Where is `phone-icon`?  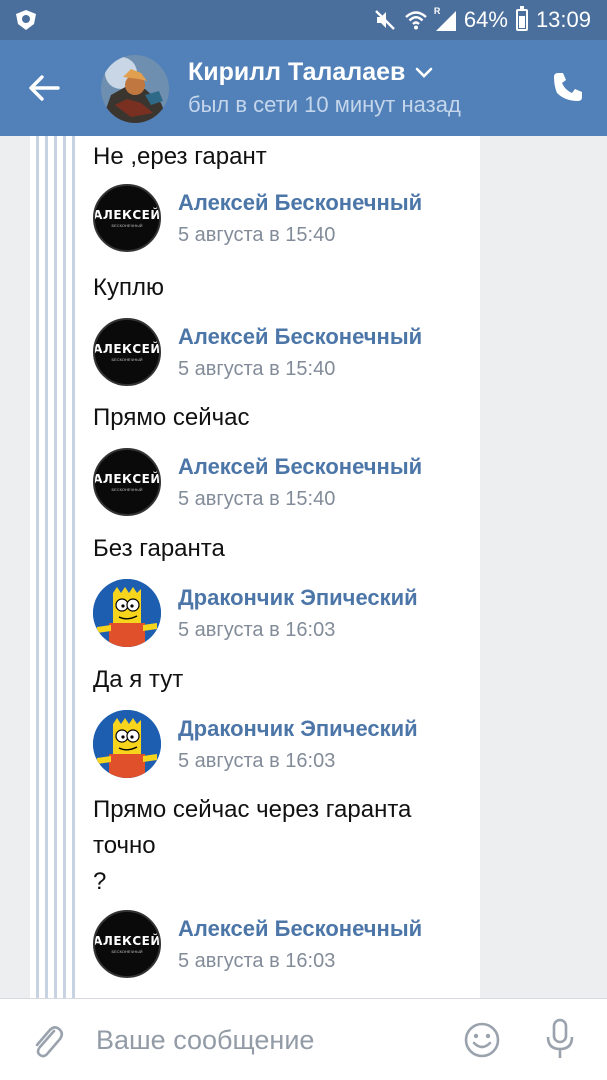 phone-icon is located at coordinates (568, 87).